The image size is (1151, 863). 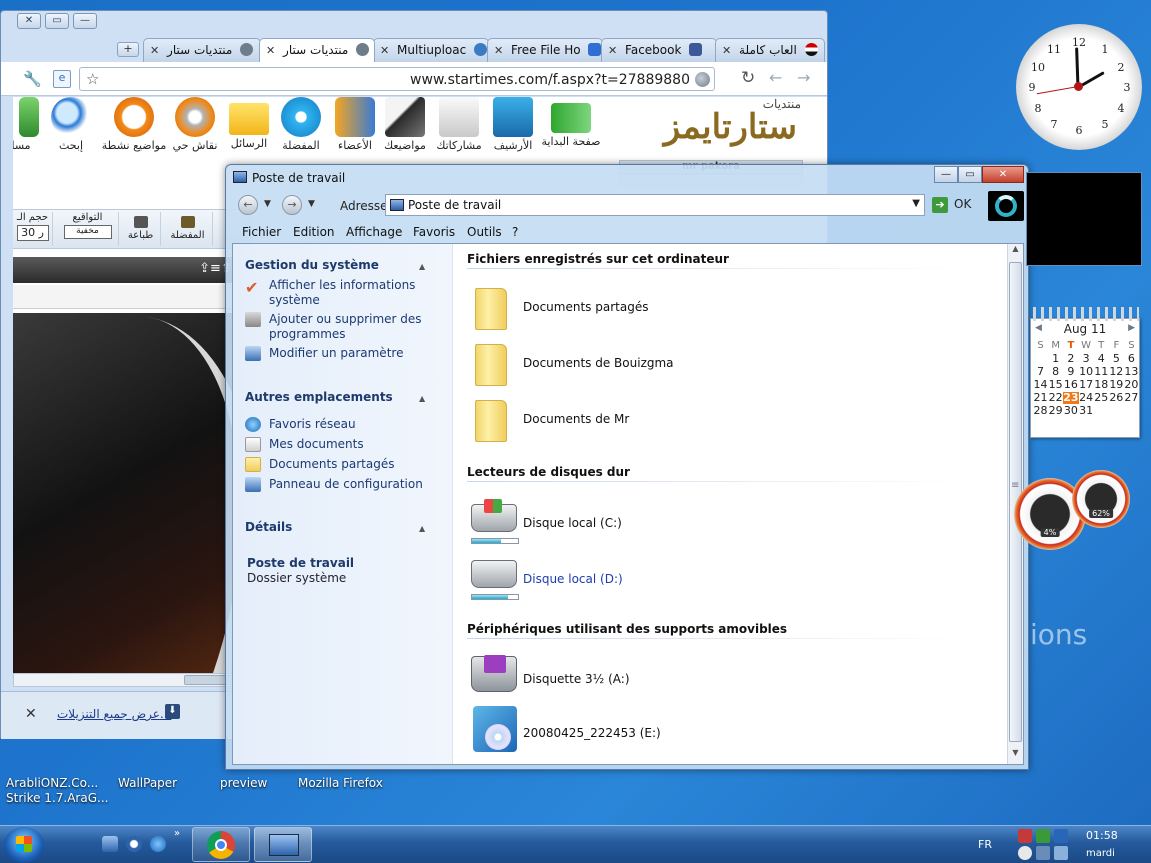 I want to click on nav-members: الأعضاء, so click(x=355, y=124).